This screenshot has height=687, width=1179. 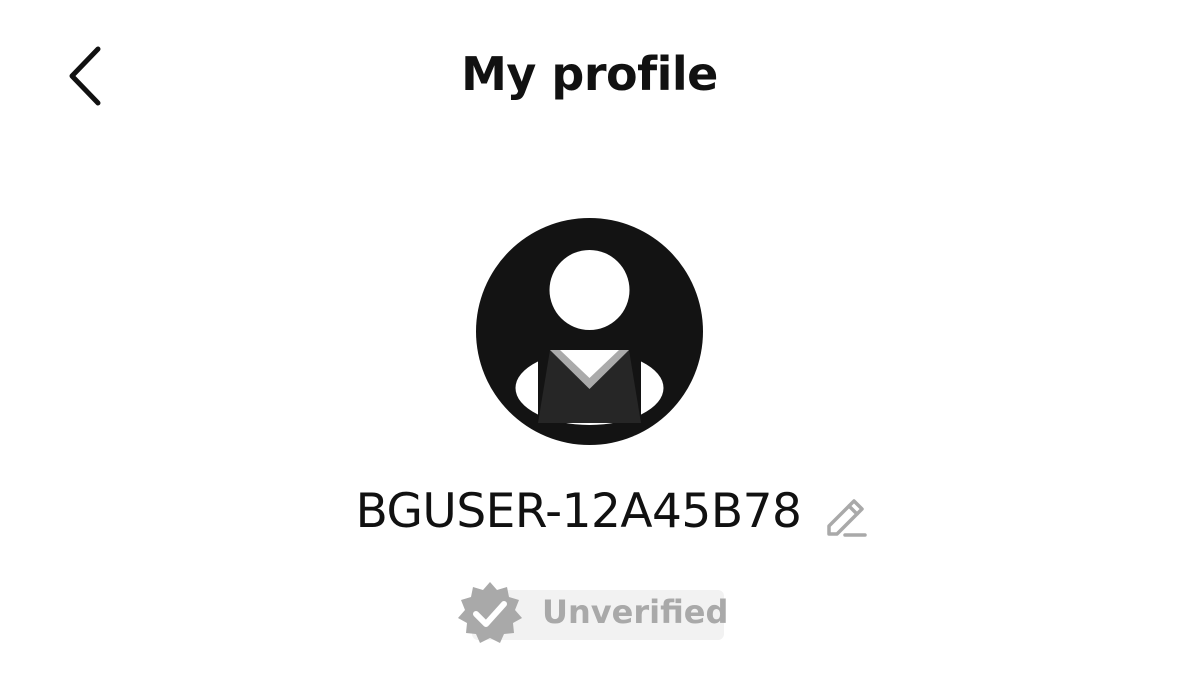 I want to click on page-title: My profile, so click(x=589, y=74).